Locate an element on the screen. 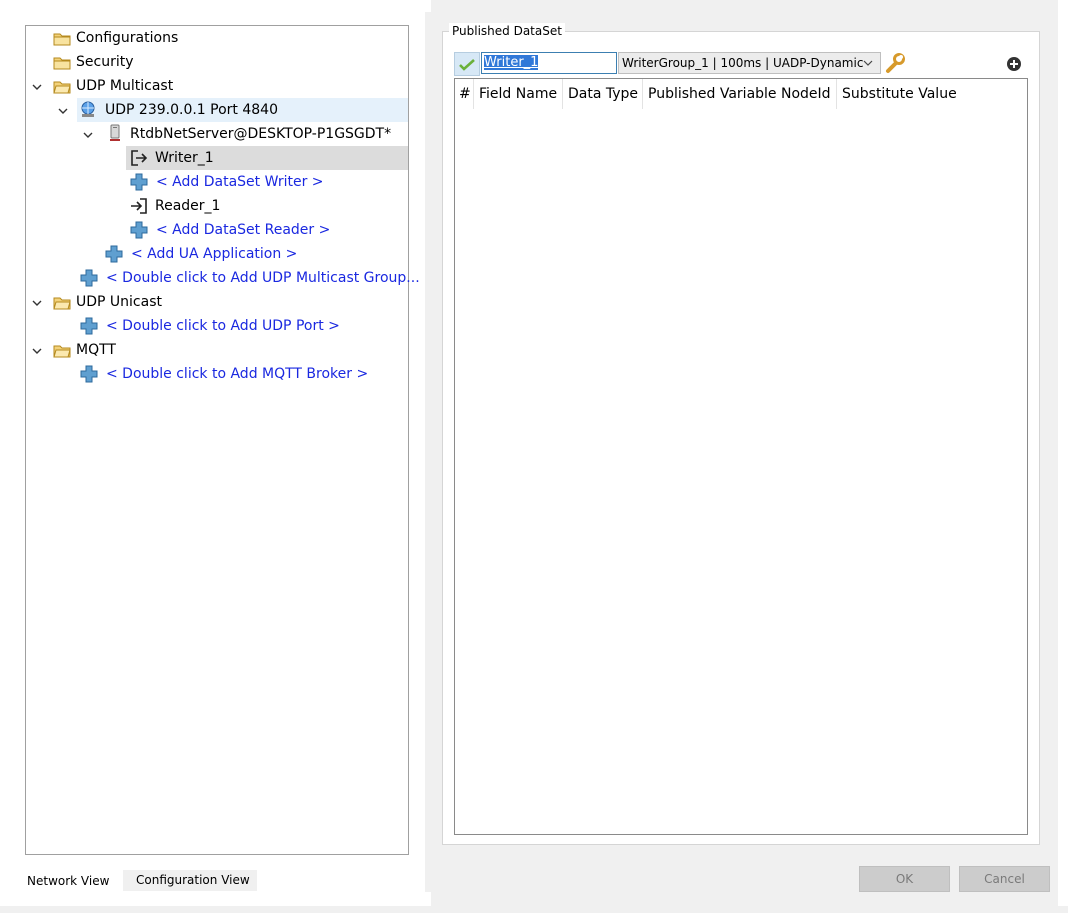 The height and width of the screenshot is (913, 1068). ok-button: OK is located at coordinates (904, 879).